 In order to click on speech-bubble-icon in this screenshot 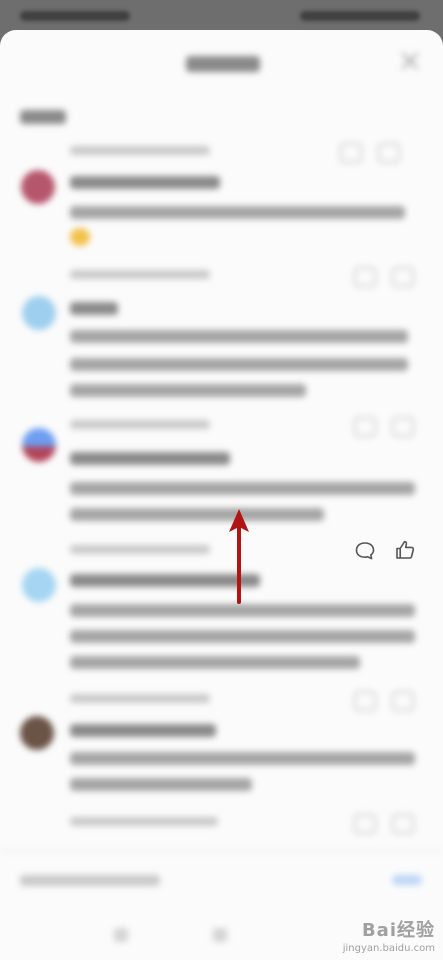, I will do `click(365, 551)`.